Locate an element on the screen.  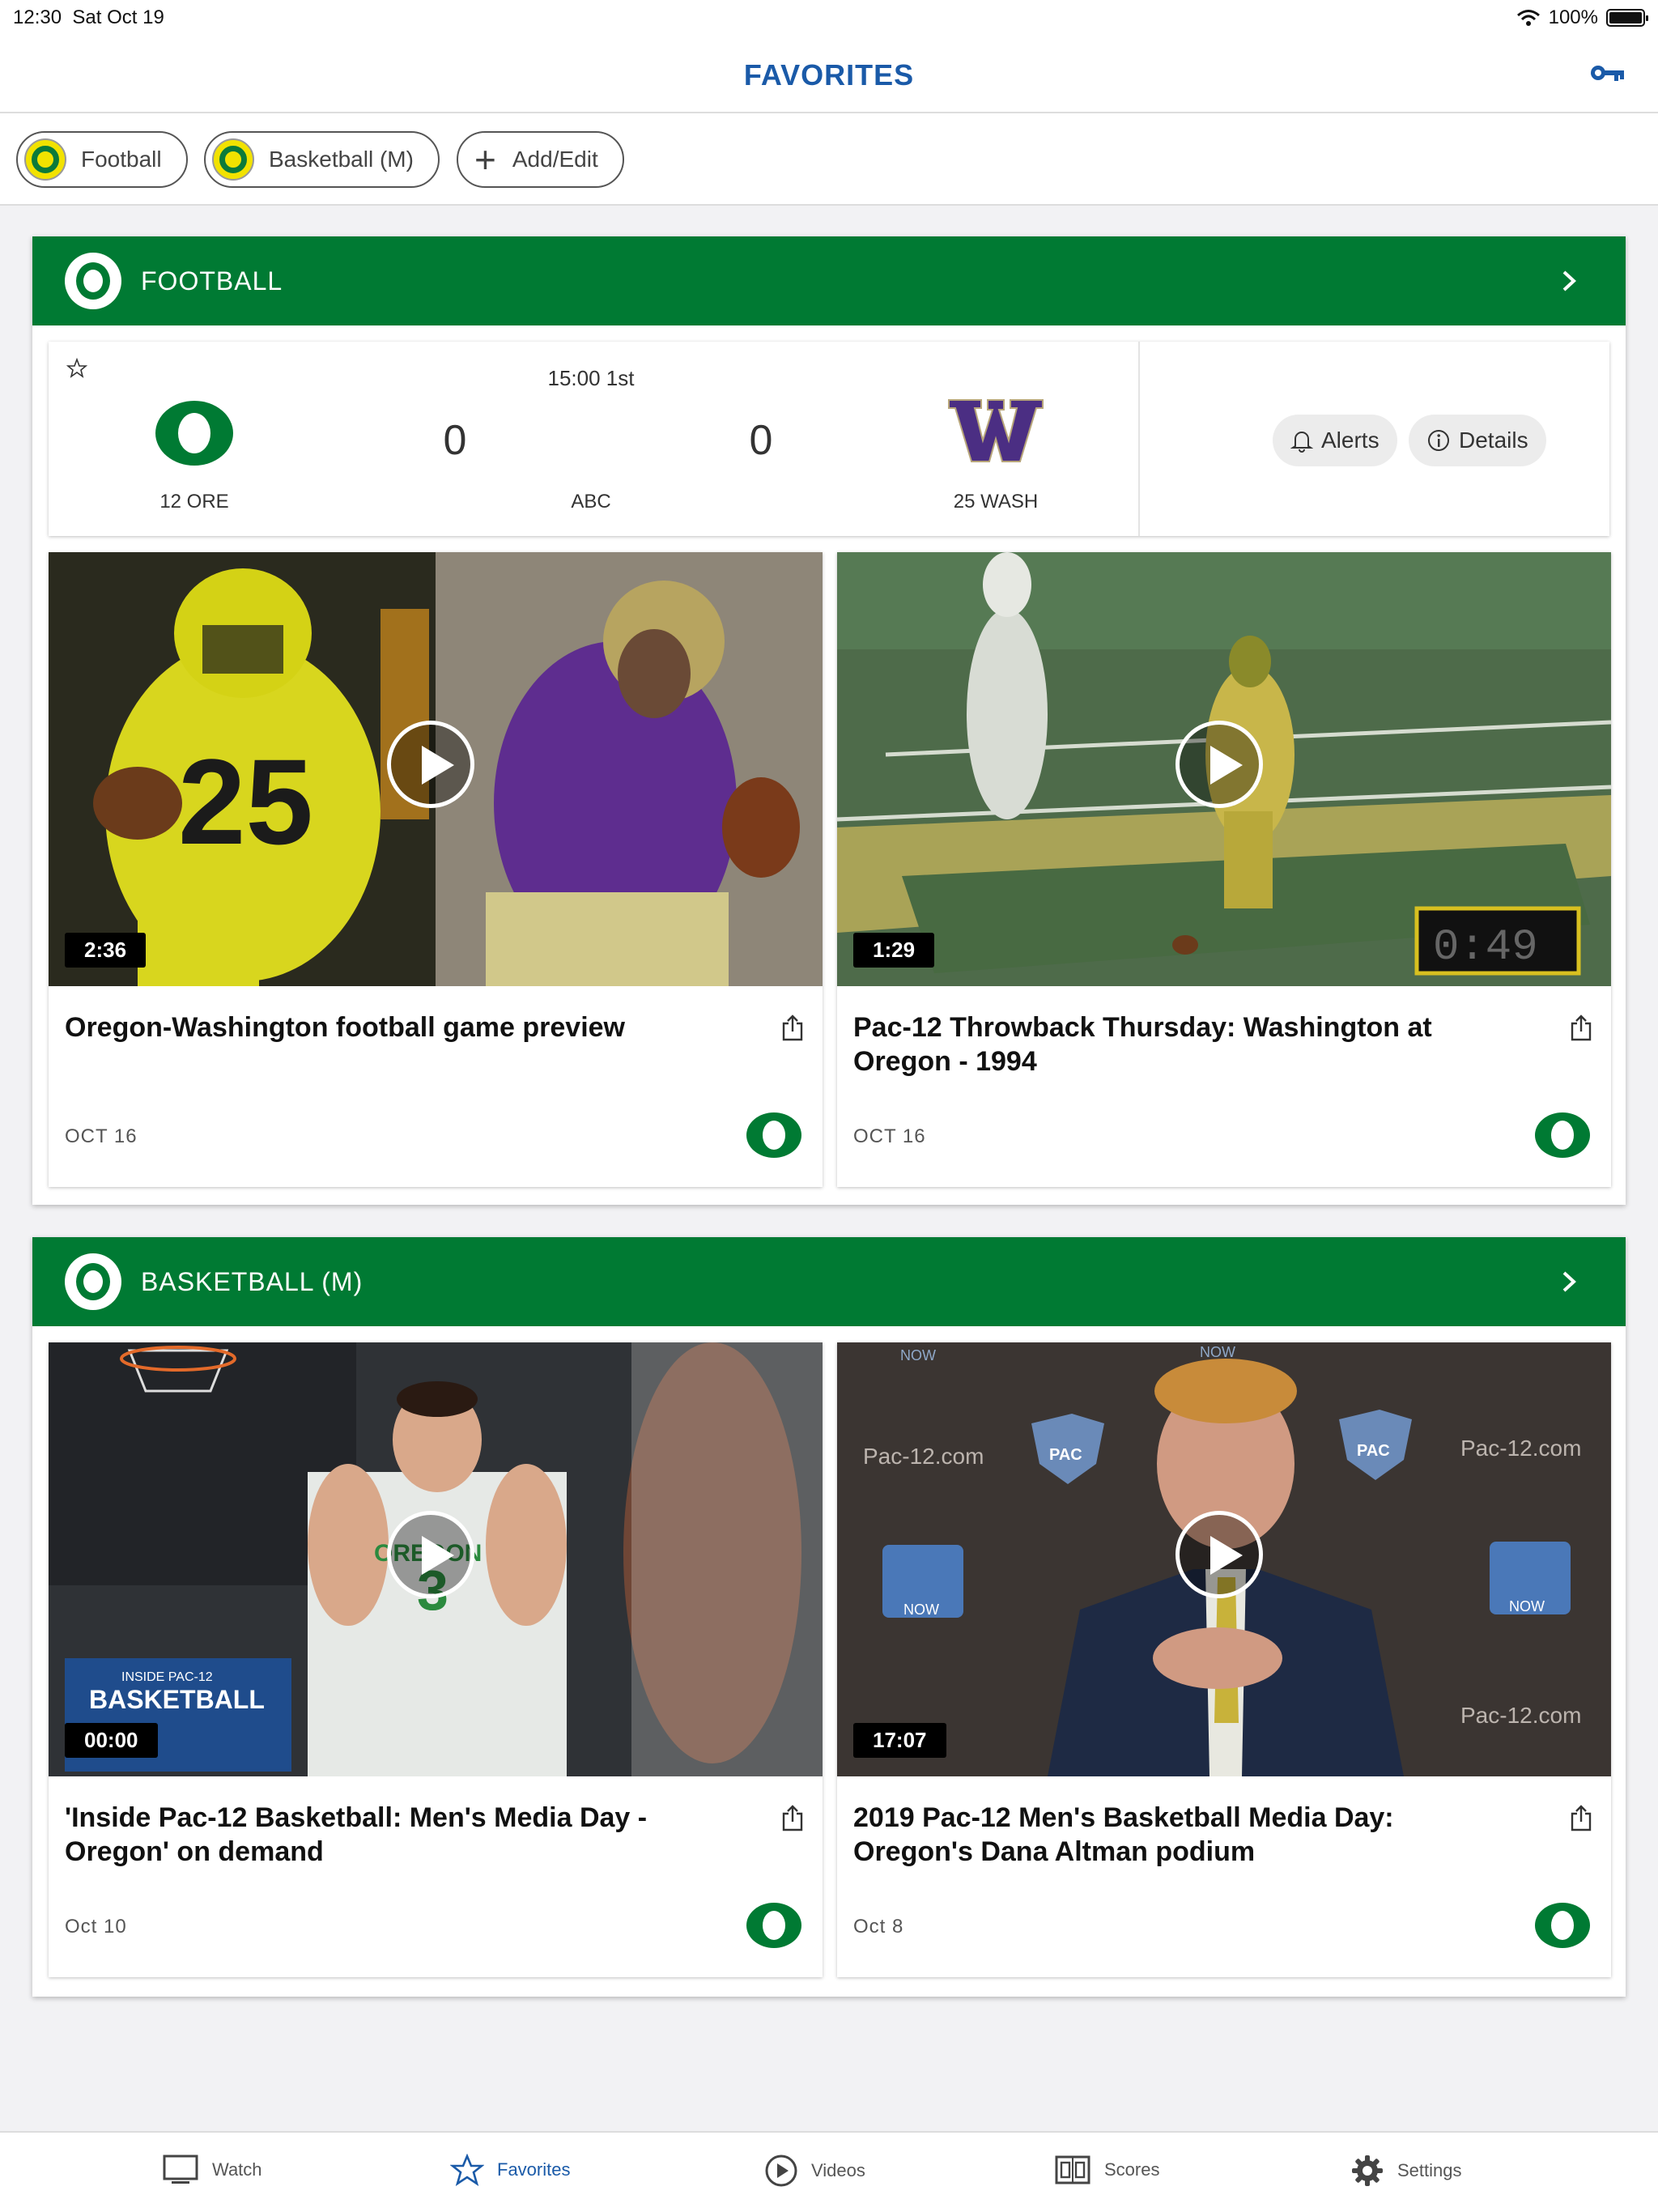
page-title: FAVORITES is located at coordinates (829, 75).